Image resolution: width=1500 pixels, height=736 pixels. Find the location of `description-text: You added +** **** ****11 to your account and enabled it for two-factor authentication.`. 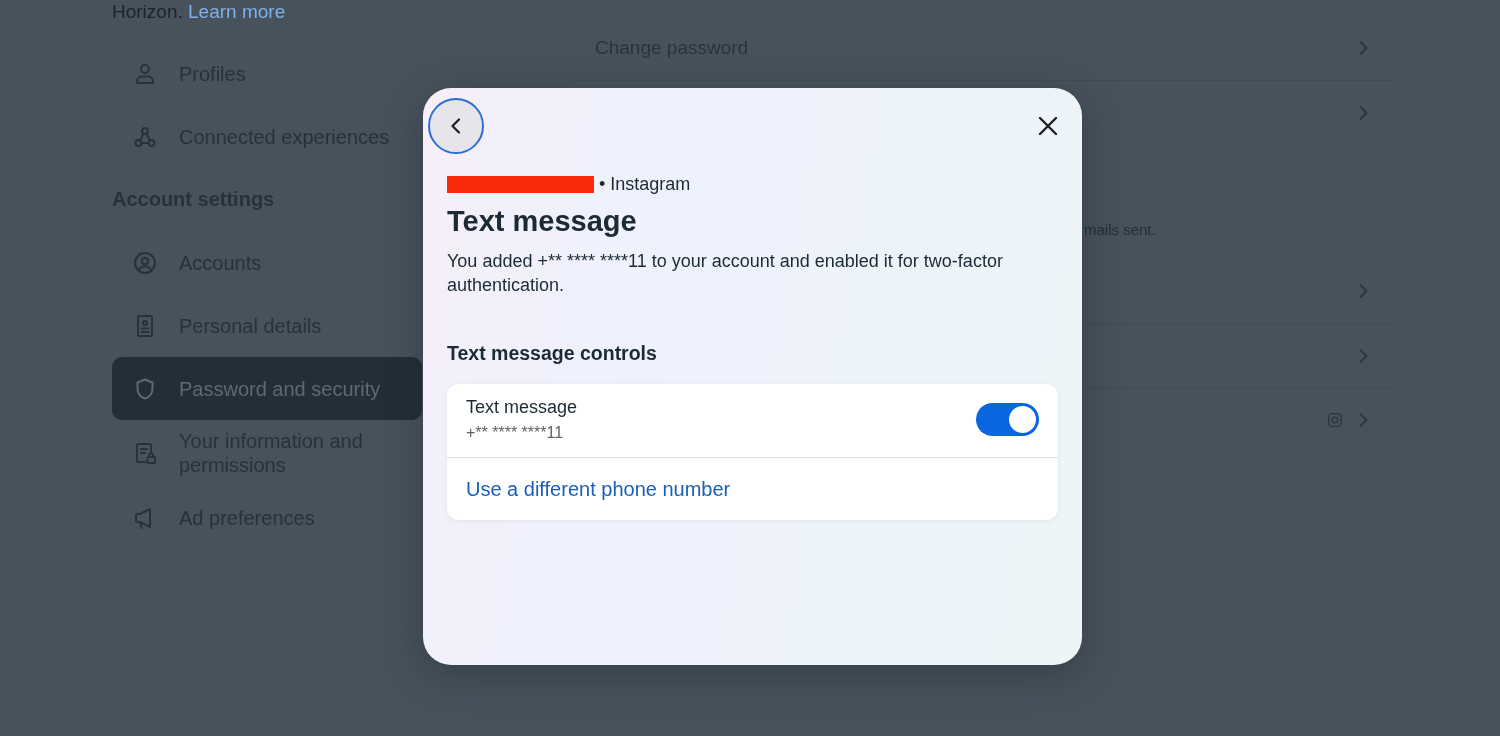

description-text: You added +** **** ****11 to your account and enabled it for two-factor authentication. is located at coordinates (725, 273).